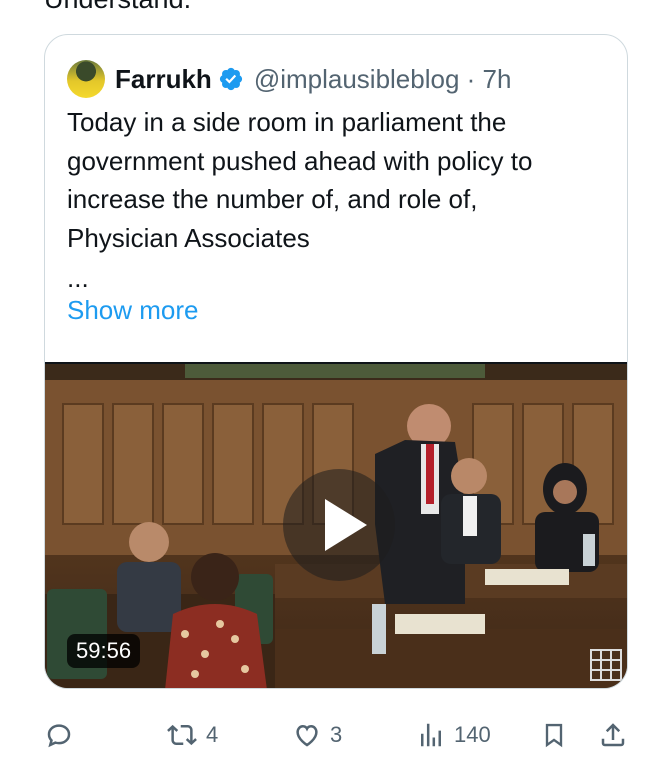  What do you see at coordinates (287, 122) in the screenshot?
I see `text-line: Today in a side room in parliament the` at bounding box center [287, 122].